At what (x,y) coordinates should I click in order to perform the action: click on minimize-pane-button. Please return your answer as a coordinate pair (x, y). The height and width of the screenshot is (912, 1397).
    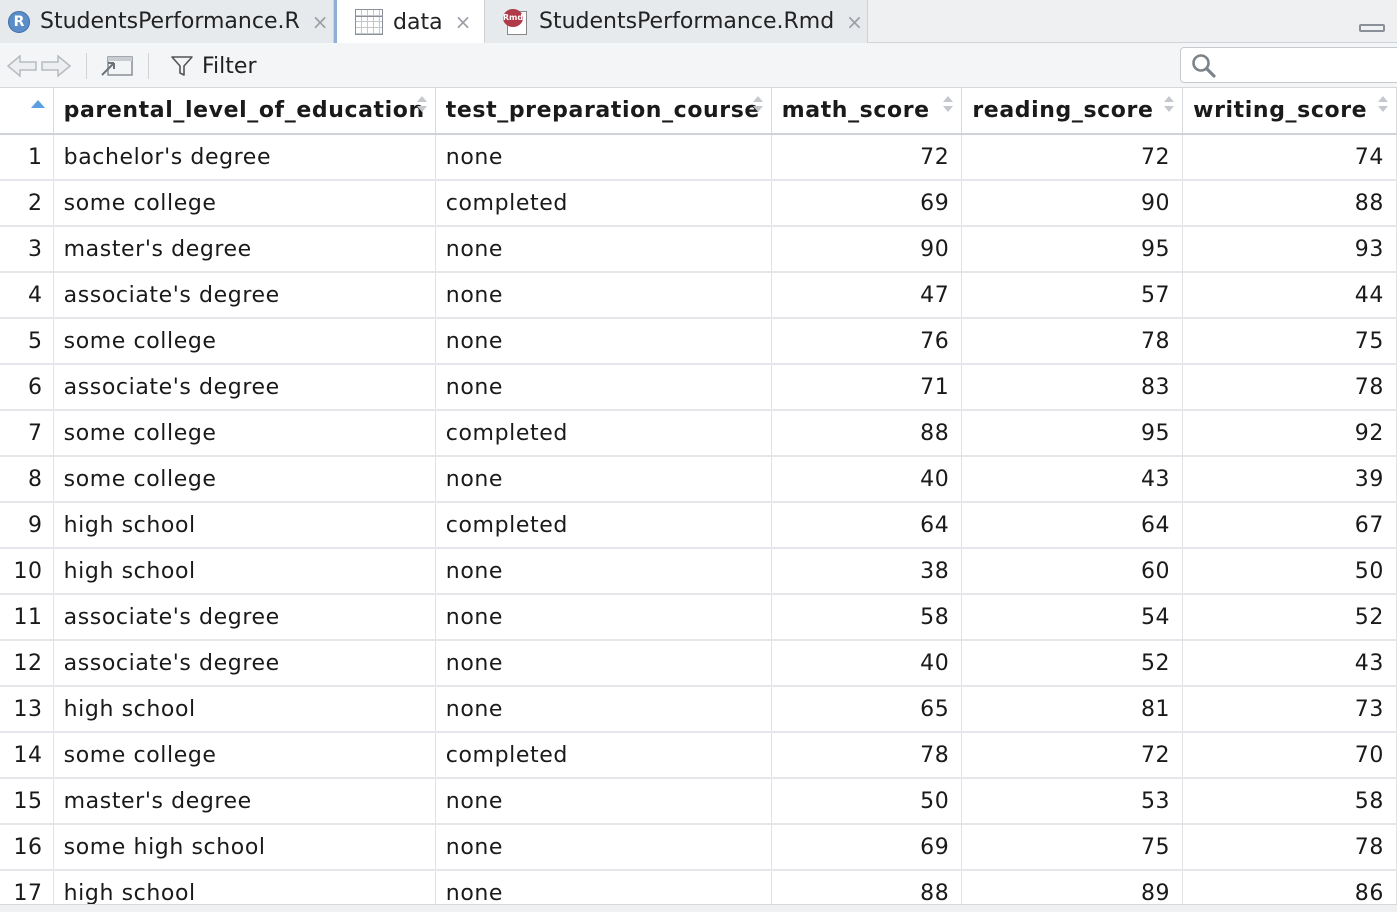
    Looking at the image, I should click on (1372, 28).